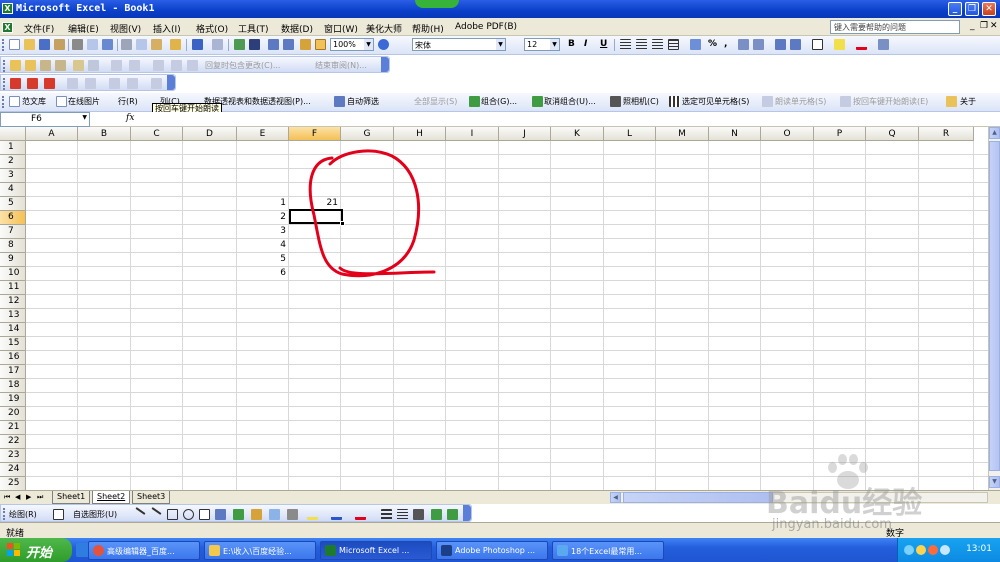 Image resolution: width=1000 pixels, height=562 pixels. Describe the element at coordinates (13, 484) in the screenshot. I see `row-header-25: 25` at that location.